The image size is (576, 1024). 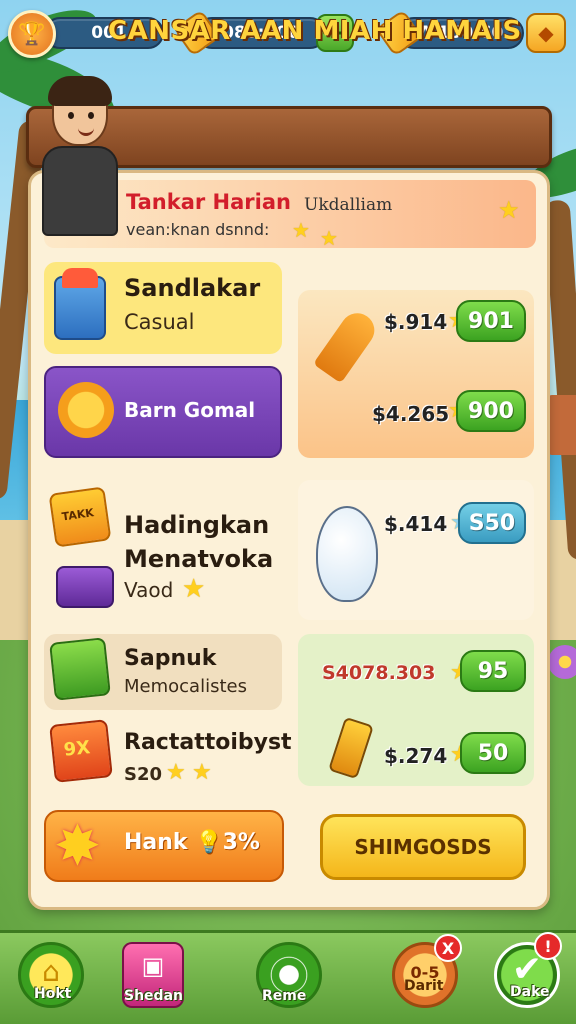 I want to click on egg-icon, so click(x=347, y=554).